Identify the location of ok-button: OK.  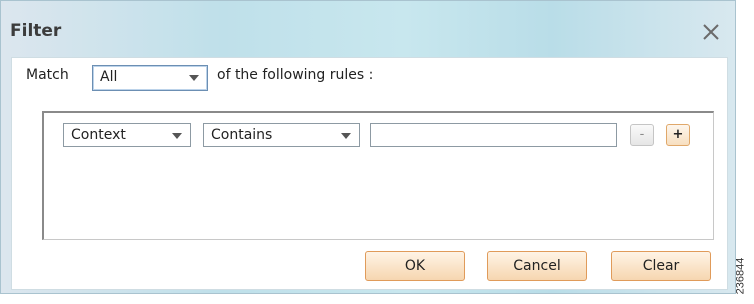
(415, 266).